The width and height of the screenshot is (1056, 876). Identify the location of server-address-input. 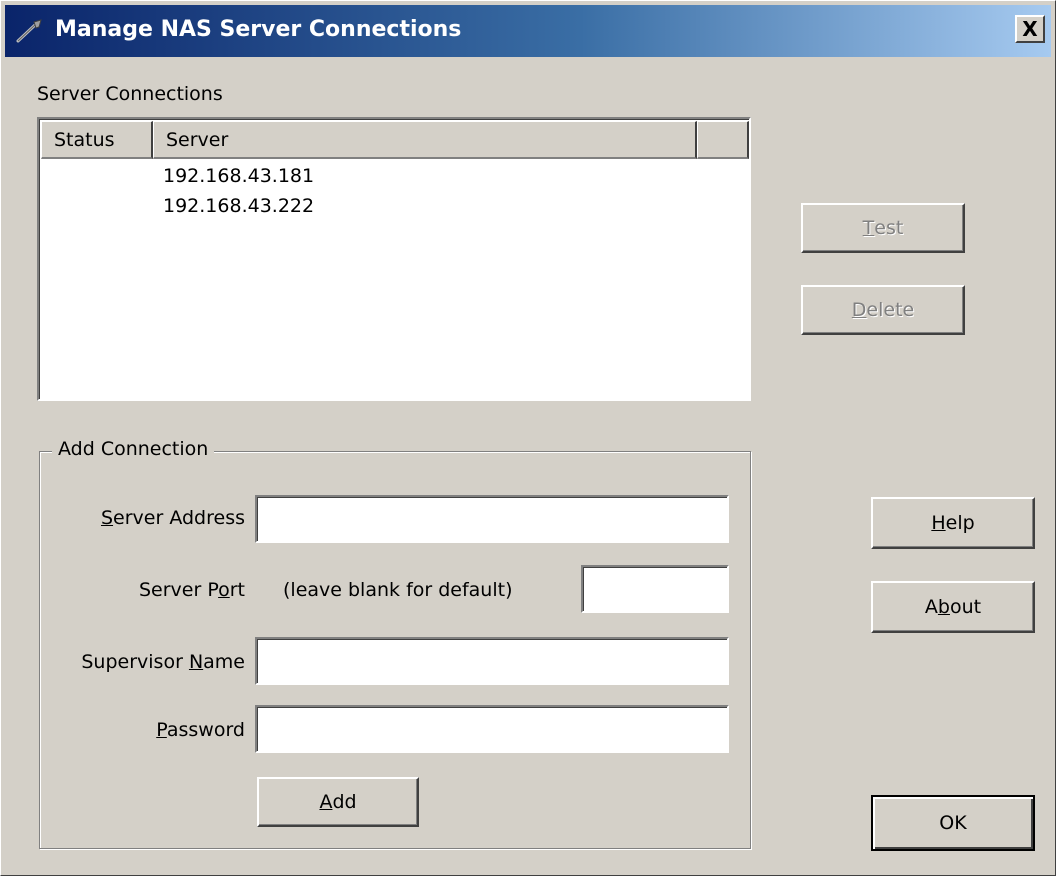
(492, 519).